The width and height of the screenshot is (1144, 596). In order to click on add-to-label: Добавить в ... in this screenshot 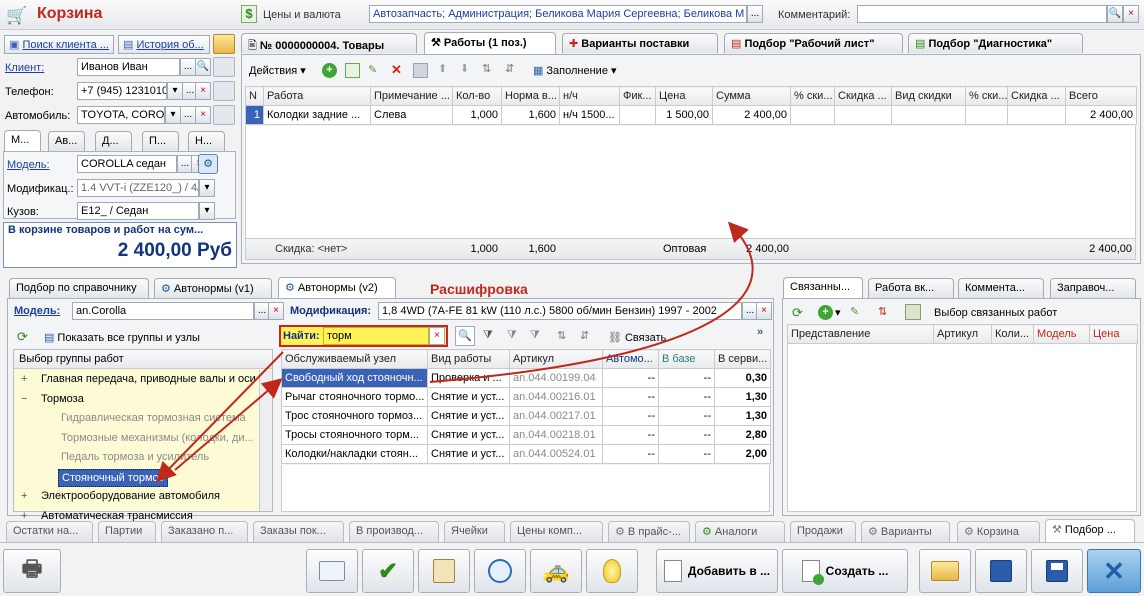, I will do `click(729, 571)`.